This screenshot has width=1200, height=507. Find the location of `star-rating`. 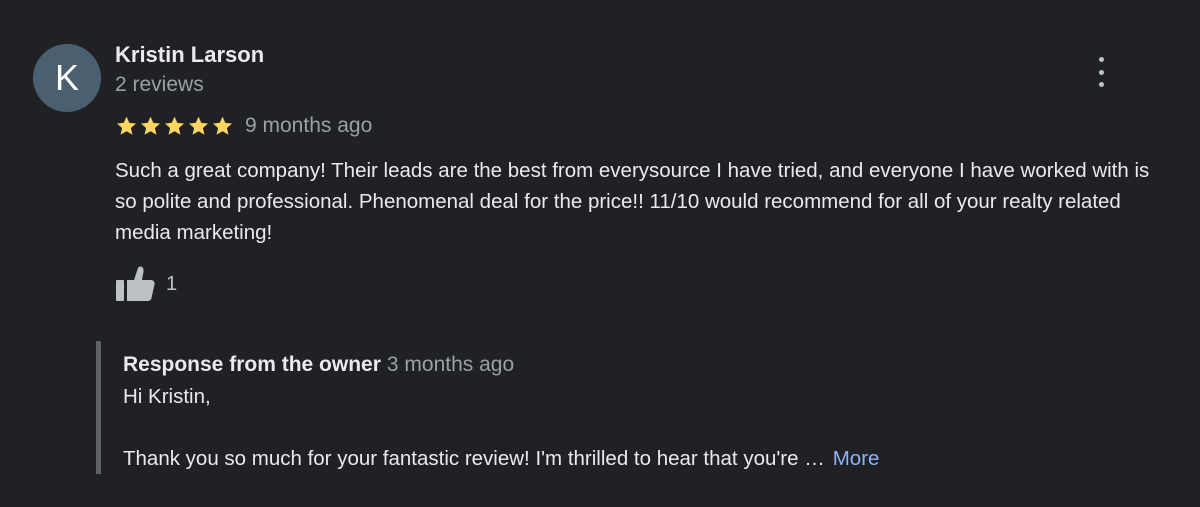

star-rating is located at coordinates (174, 126).